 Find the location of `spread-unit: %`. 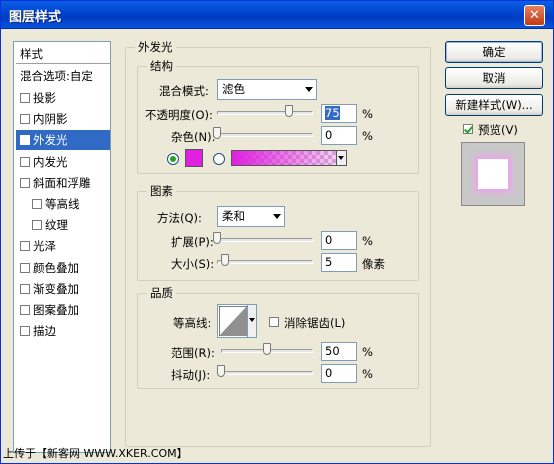

spread-unit: % is located at coordinates (367, 241).